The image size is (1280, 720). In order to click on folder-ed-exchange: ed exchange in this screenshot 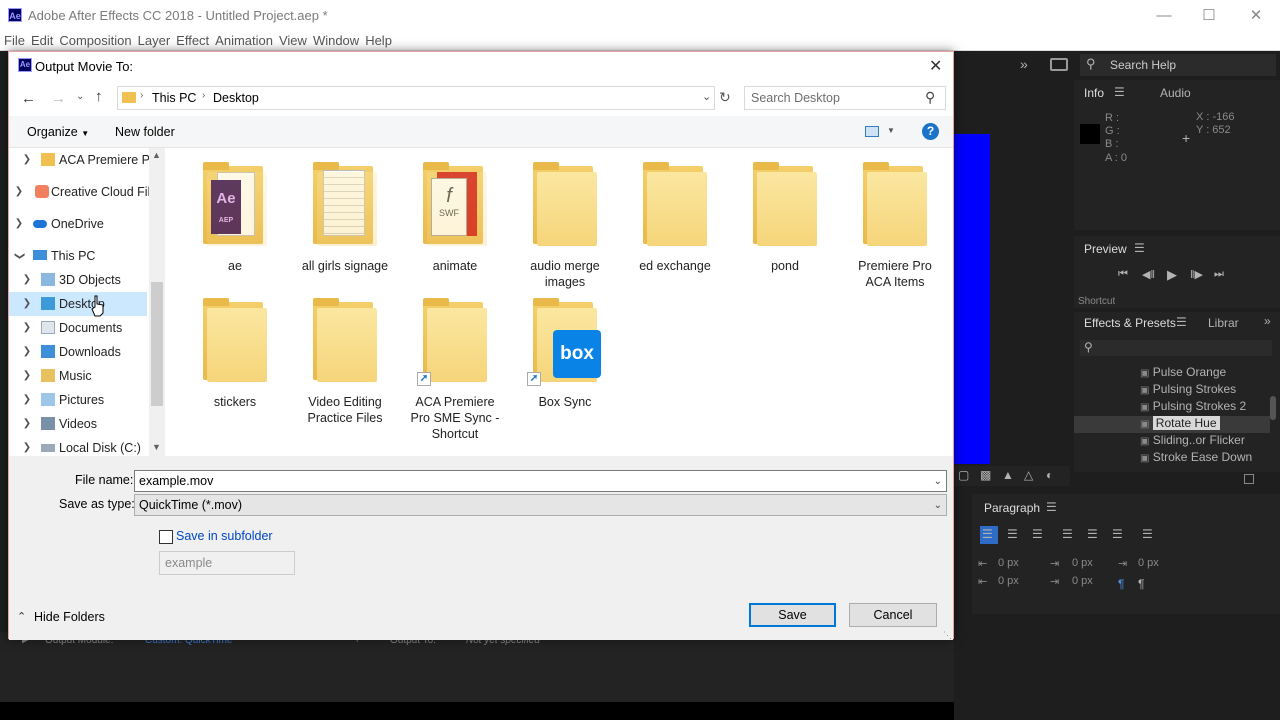, I will do `click(675, 218)`.